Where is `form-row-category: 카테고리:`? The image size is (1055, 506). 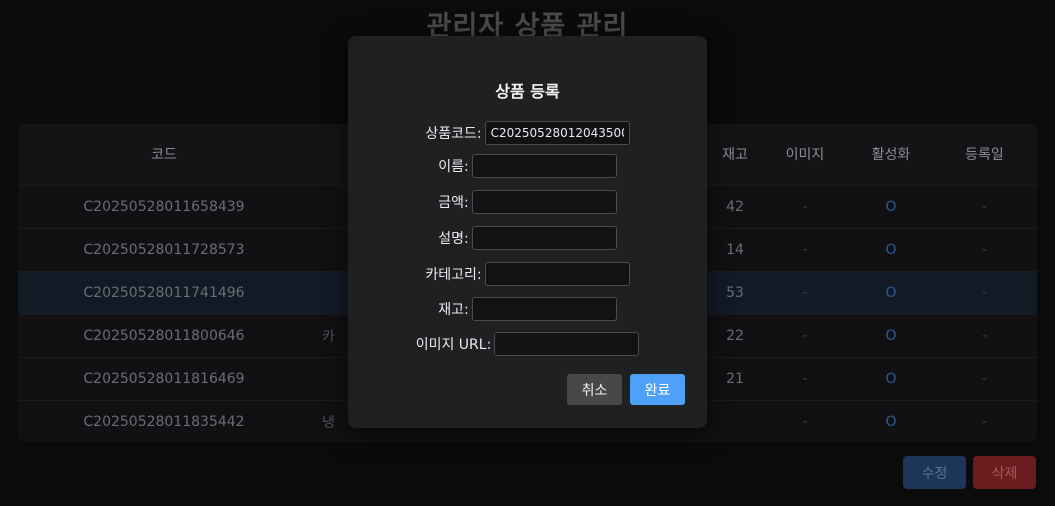
form-row-category: 카테고리: is located at coordinates (527, 274).